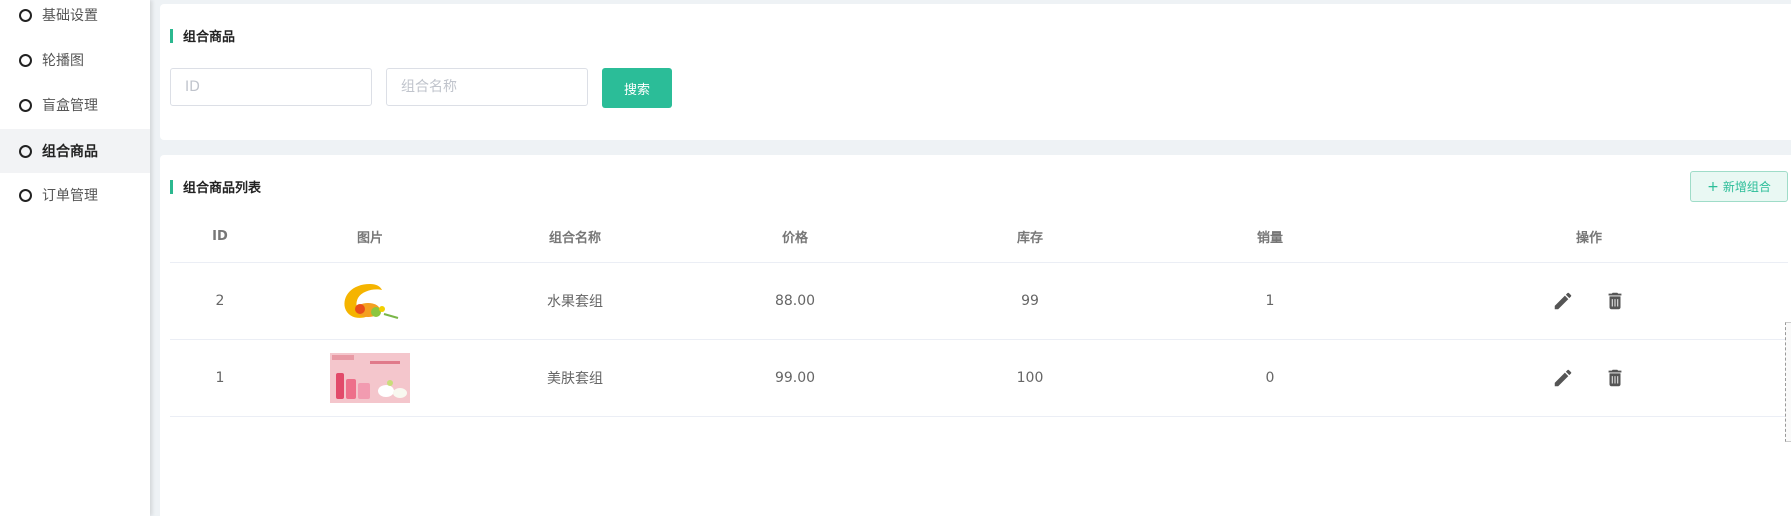  I want to click on list-section-title: 组合商品列表, so click(215, 186).